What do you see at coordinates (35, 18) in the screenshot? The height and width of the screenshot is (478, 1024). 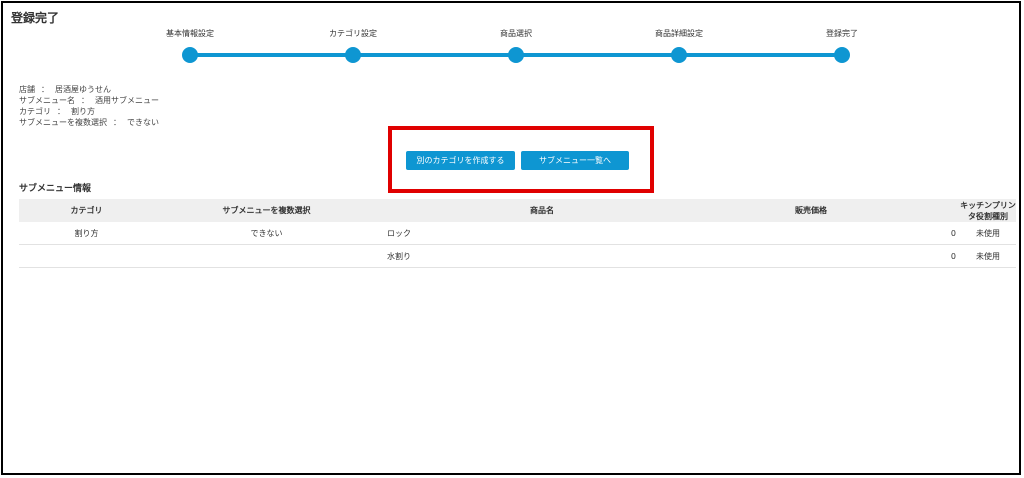 I see `page-title: 登録完了` at bounding box center [35, 18].